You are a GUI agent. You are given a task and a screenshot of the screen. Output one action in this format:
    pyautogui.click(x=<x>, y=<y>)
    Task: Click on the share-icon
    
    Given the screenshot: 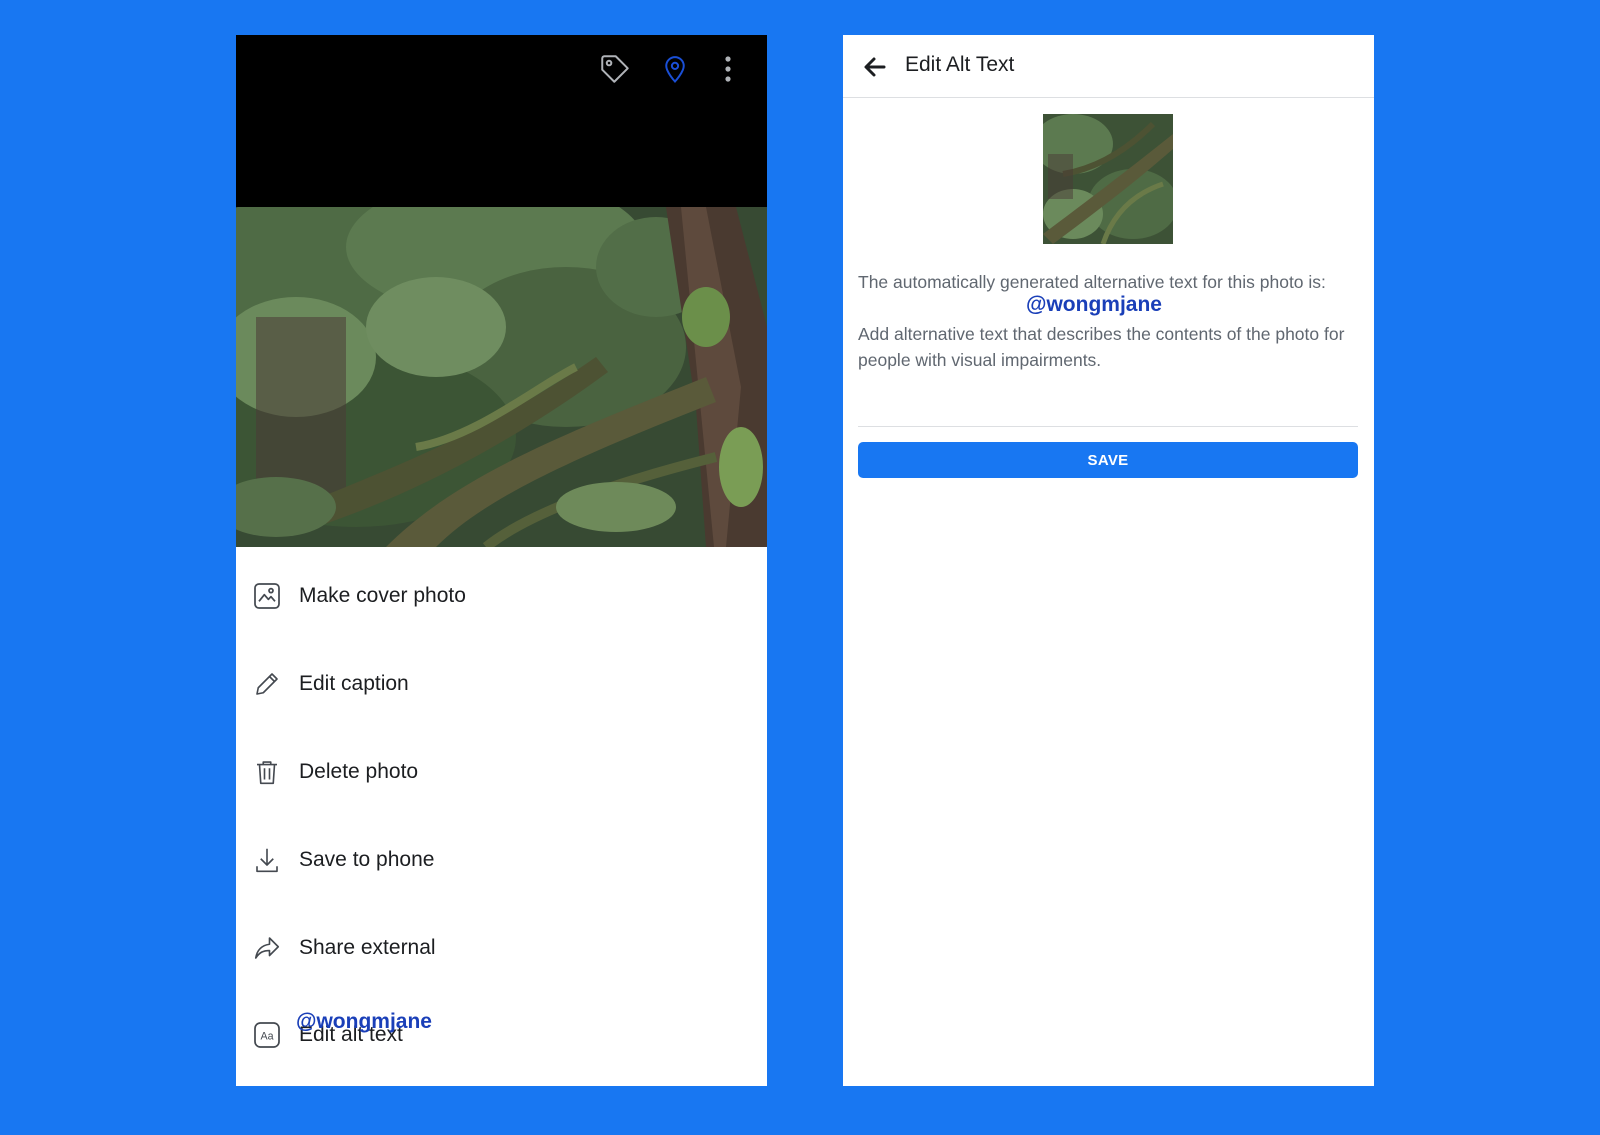 What is the action you would take?
    pyautogui.click(x=267, y=948)
    